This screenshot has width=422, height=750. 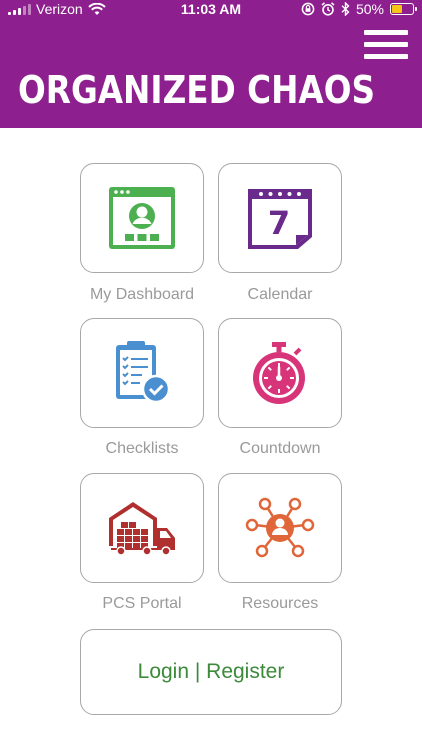 I want to click on checklists-tile, so click(x=142, y=373).